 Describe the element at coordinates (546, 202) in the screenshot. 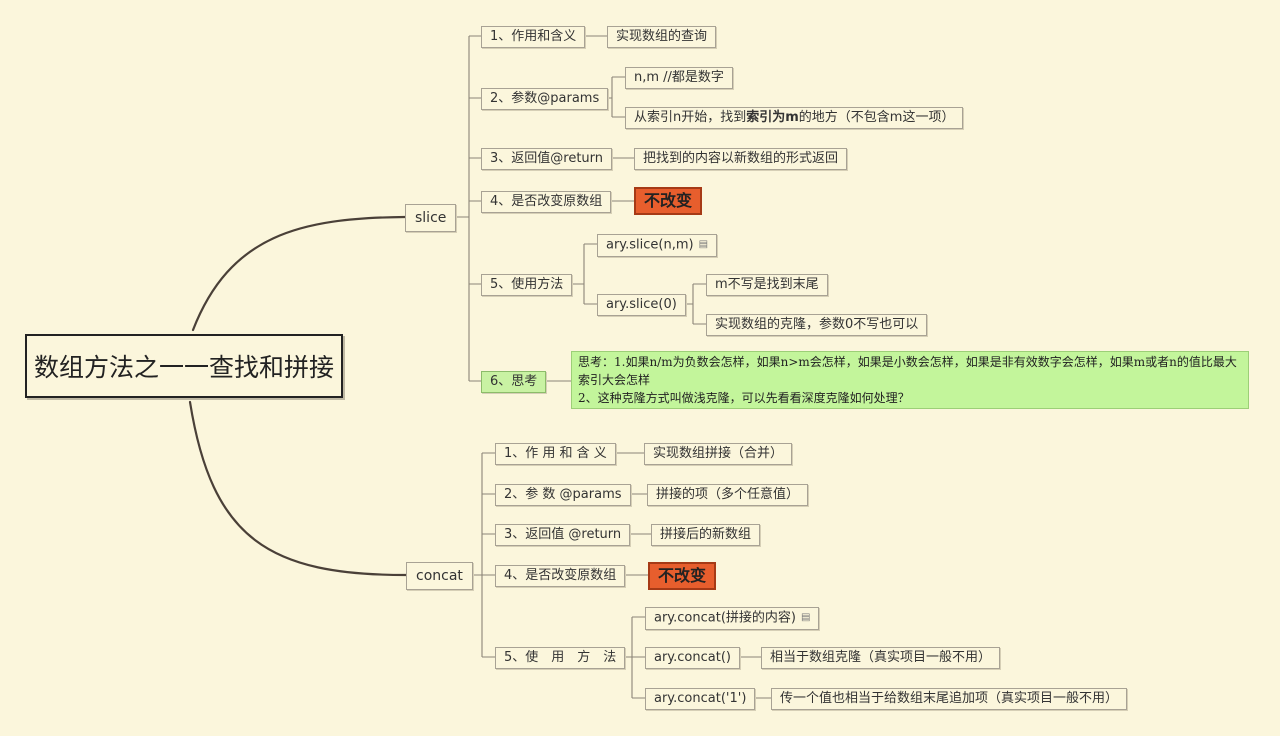

I see `slice-item-mutate: 4、是否改变原数组` at that location.